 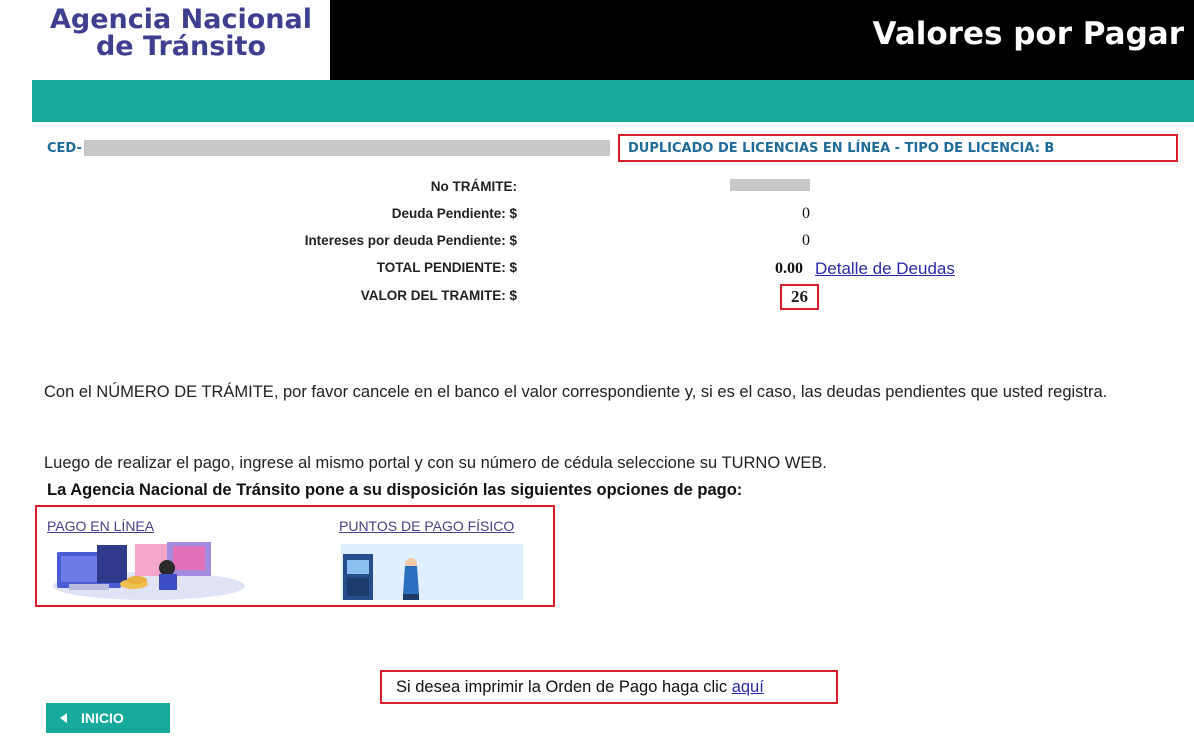 I want to click on field-label-valor: VALOR DEL TRAMITE: $, so click(x=438, y=295).